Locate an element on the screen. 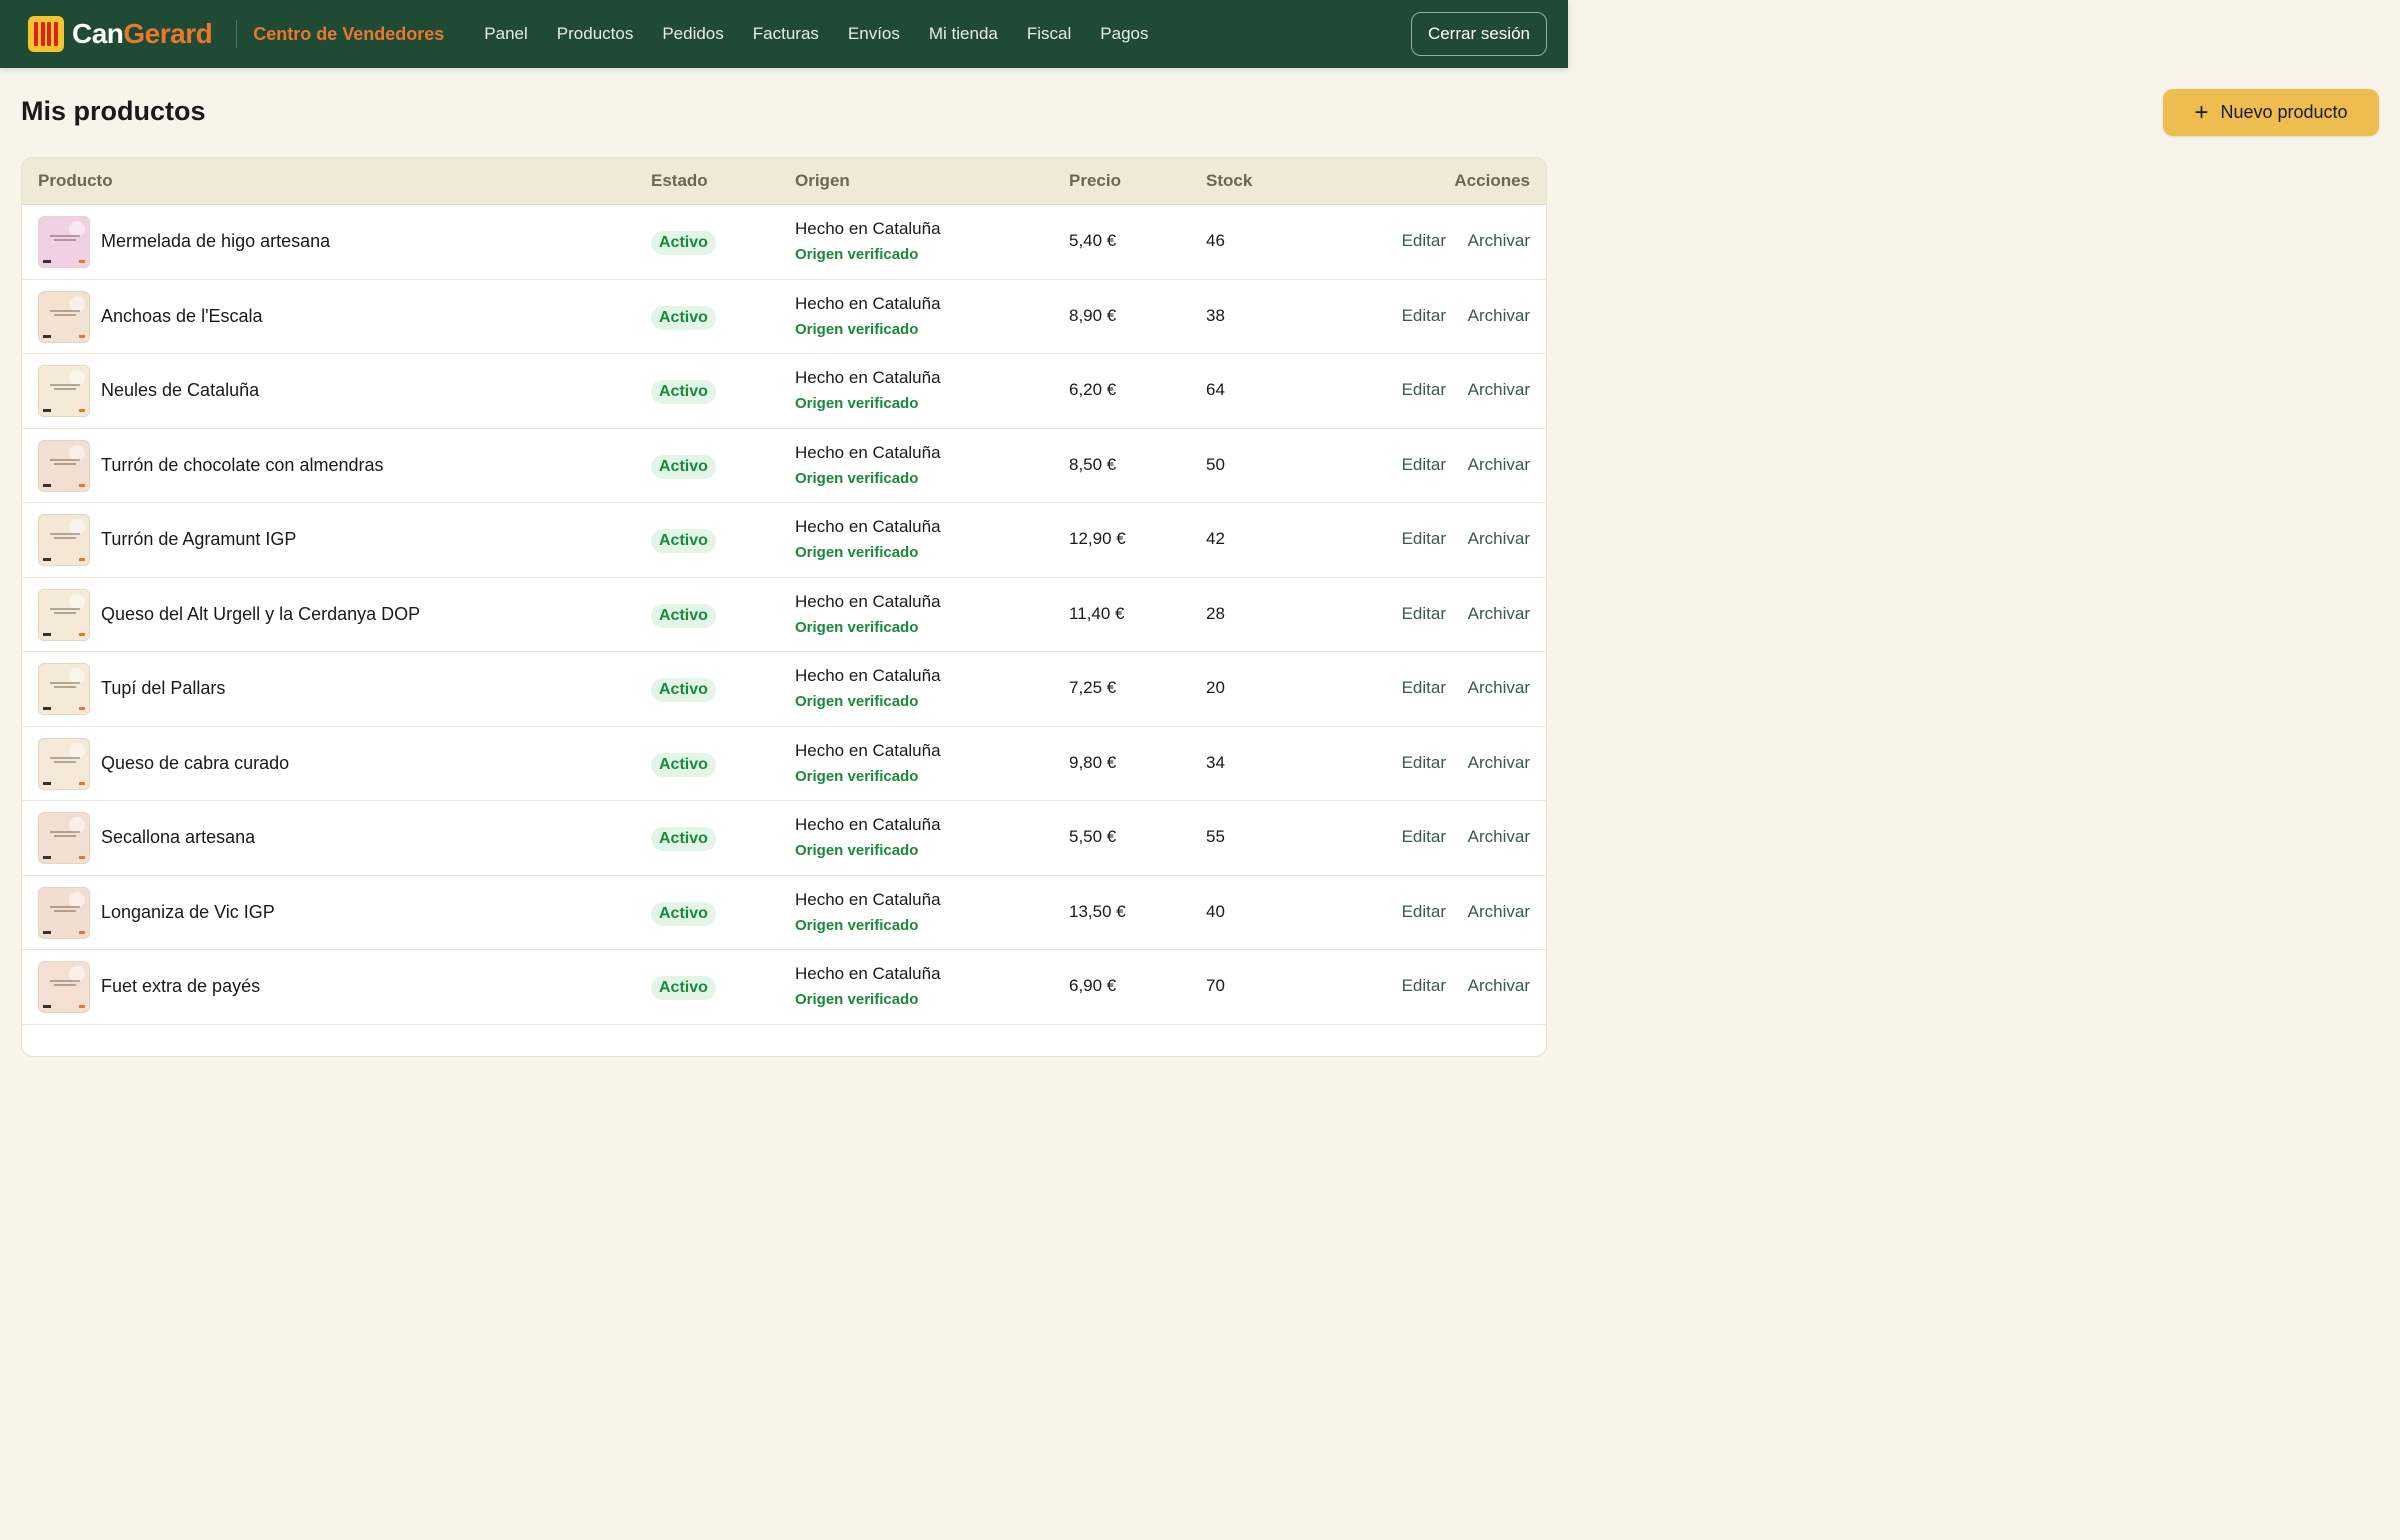  product-price: 12,90 € is located at coordinates (1097, 538).